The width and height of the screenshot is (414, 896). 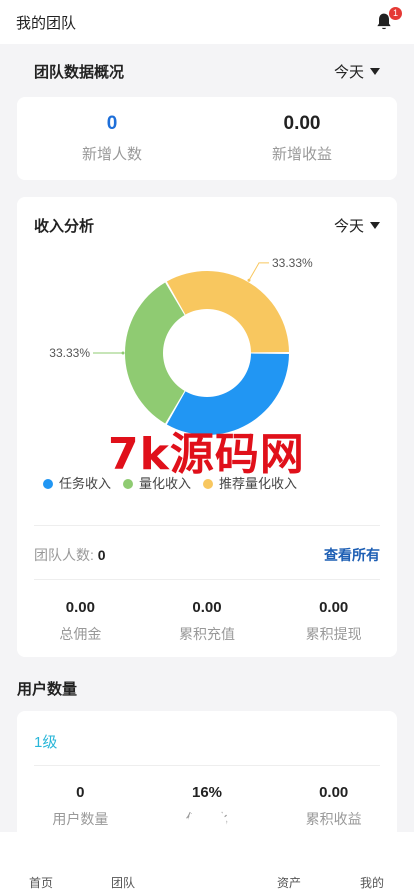 I want to click on team-overview-title: 团队数据概况, so click(x=79, y=72).